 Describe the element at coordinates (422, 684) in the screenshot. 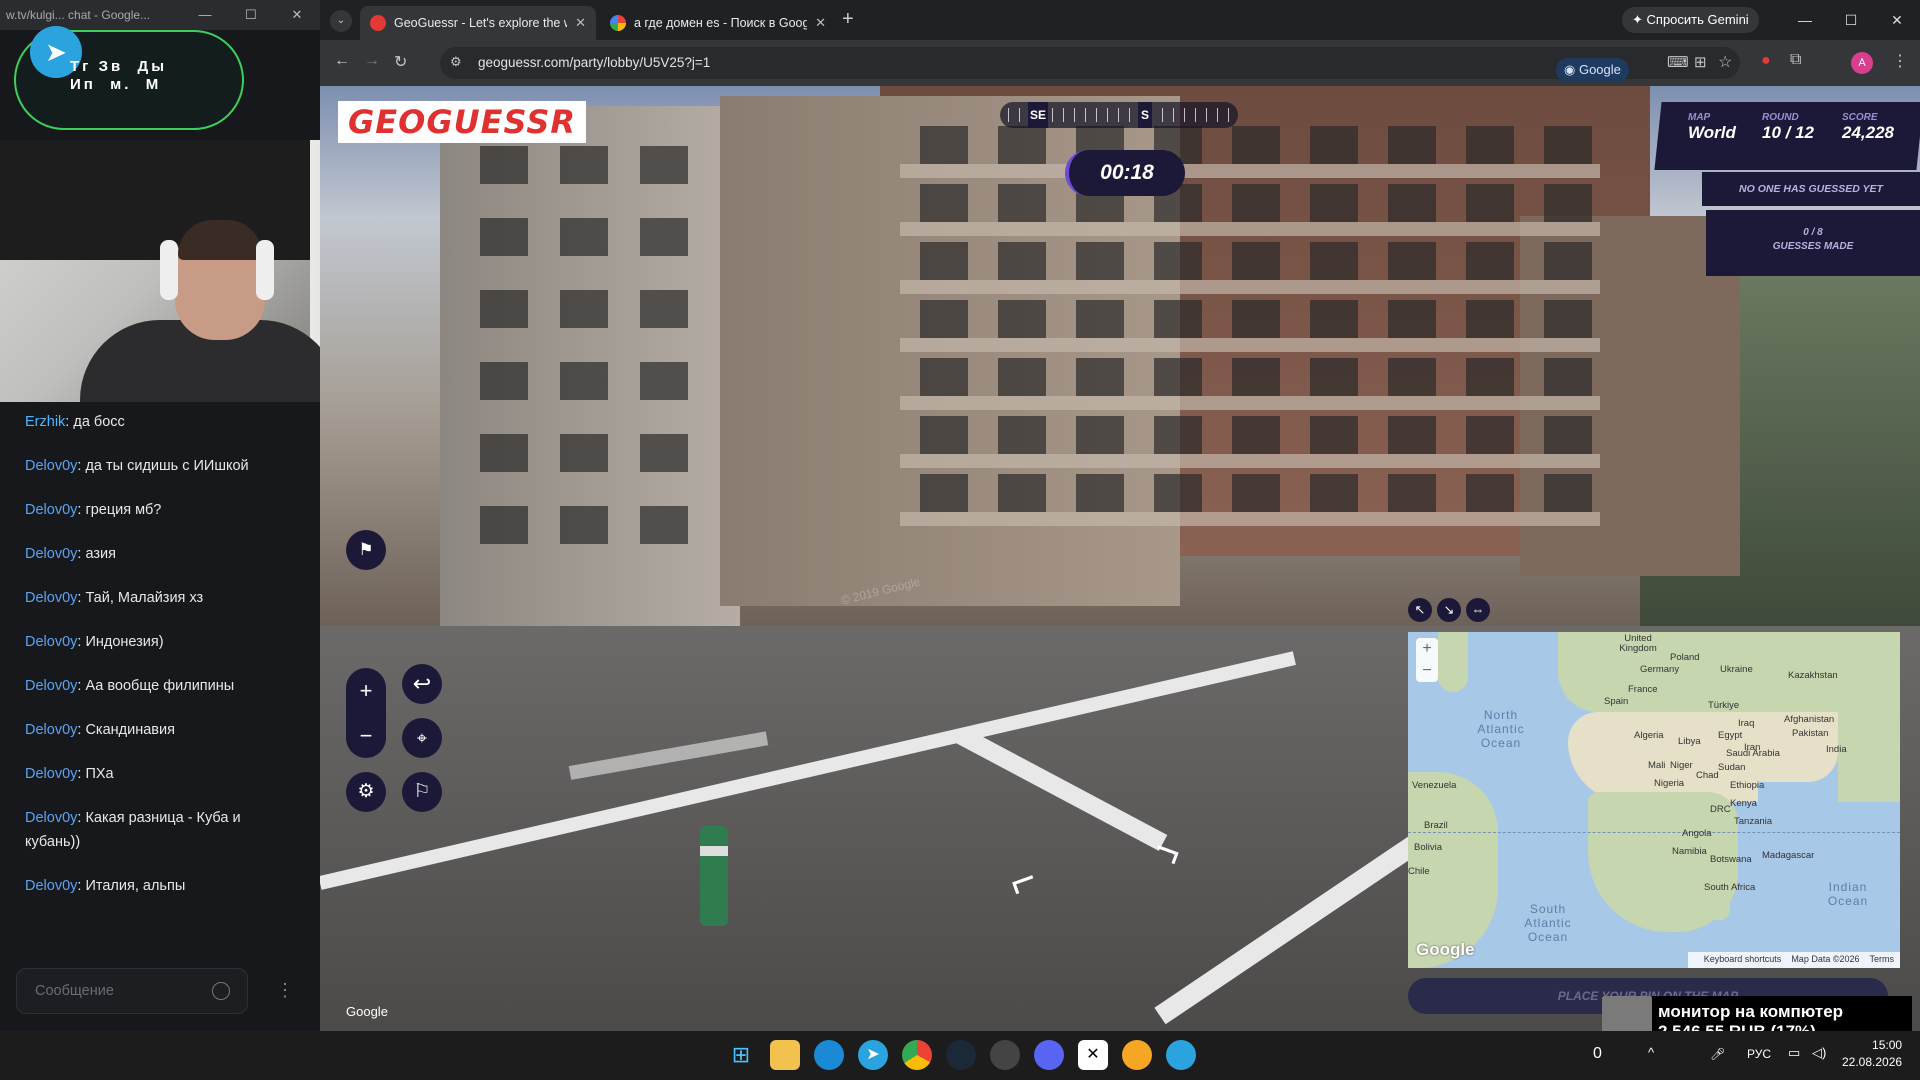

I see `undo-move-icon: ↩` at that location.